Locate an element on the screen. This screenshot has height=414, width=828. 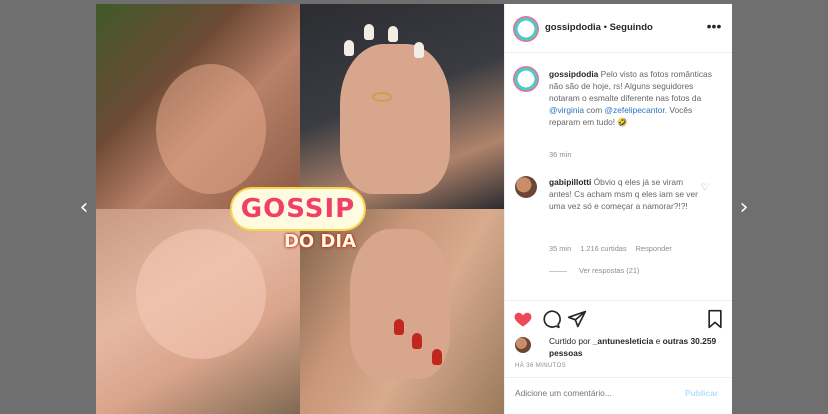
share-icon is located at coordinates (577, 319).